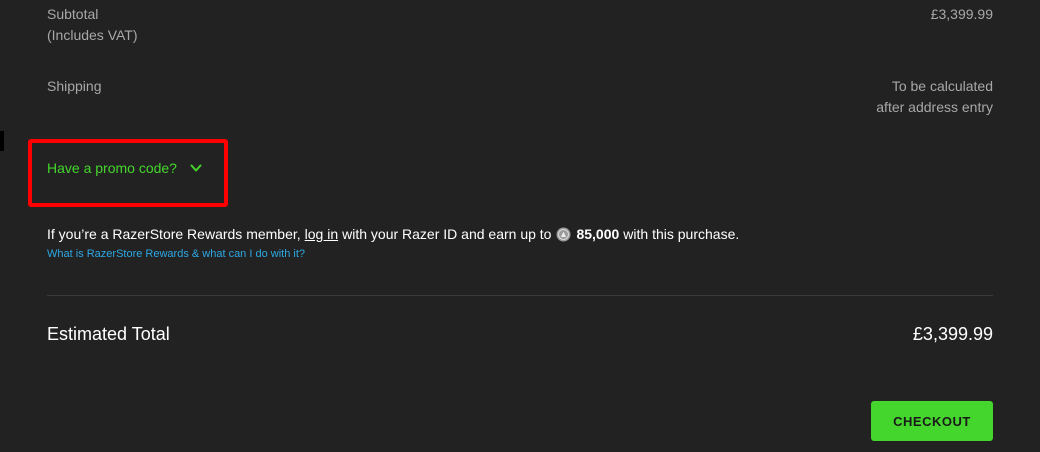 The height and width of the screenshot is (452, 1040). What do you see at coordinates (934, 97) in the screenshot?
I see `shipping-value: To be calculated after address entry` at bounding box center [934, 97].